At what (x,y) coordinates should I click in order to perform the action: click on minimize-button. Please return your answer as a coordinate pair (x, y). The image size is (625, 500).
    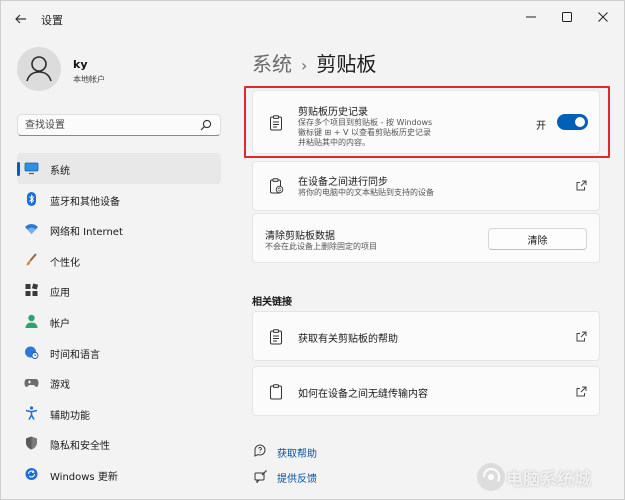
    Looking at the image, I should click on (531, 17).